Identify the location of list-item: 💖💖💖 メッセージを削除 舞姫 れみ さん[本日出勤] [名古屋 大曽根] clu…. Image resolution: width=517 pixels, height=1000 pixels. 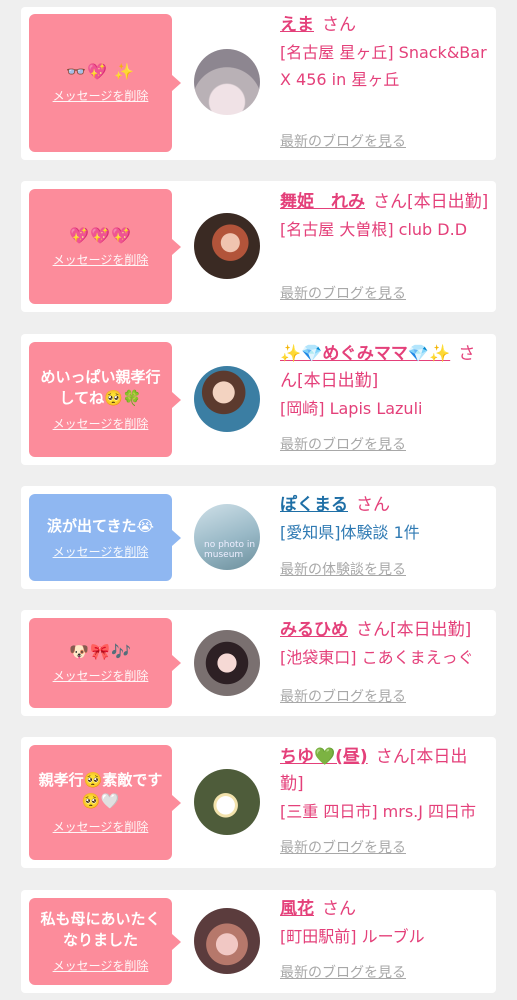
(258, 246).